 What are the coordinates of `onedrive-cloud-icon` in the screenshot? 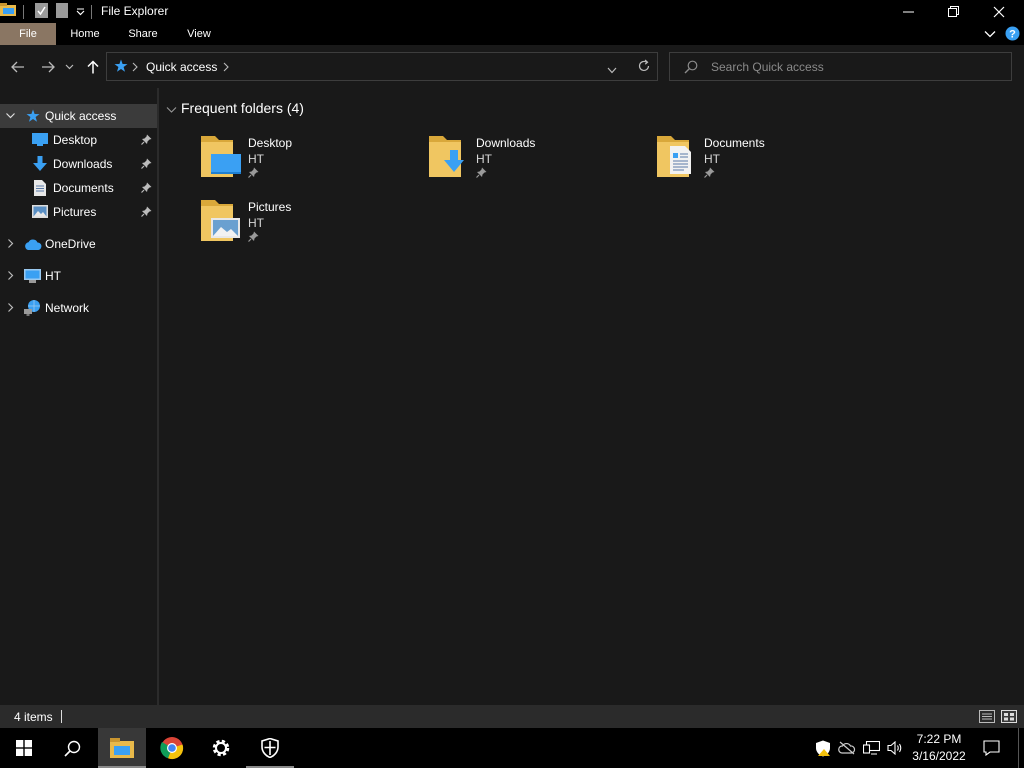 It's located at (33, 246).